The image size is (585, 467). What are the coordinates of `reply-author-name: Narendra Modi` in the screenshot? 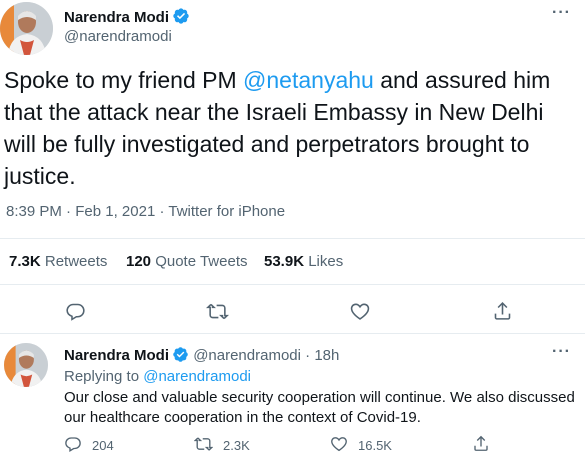 It's located at (116, 355).